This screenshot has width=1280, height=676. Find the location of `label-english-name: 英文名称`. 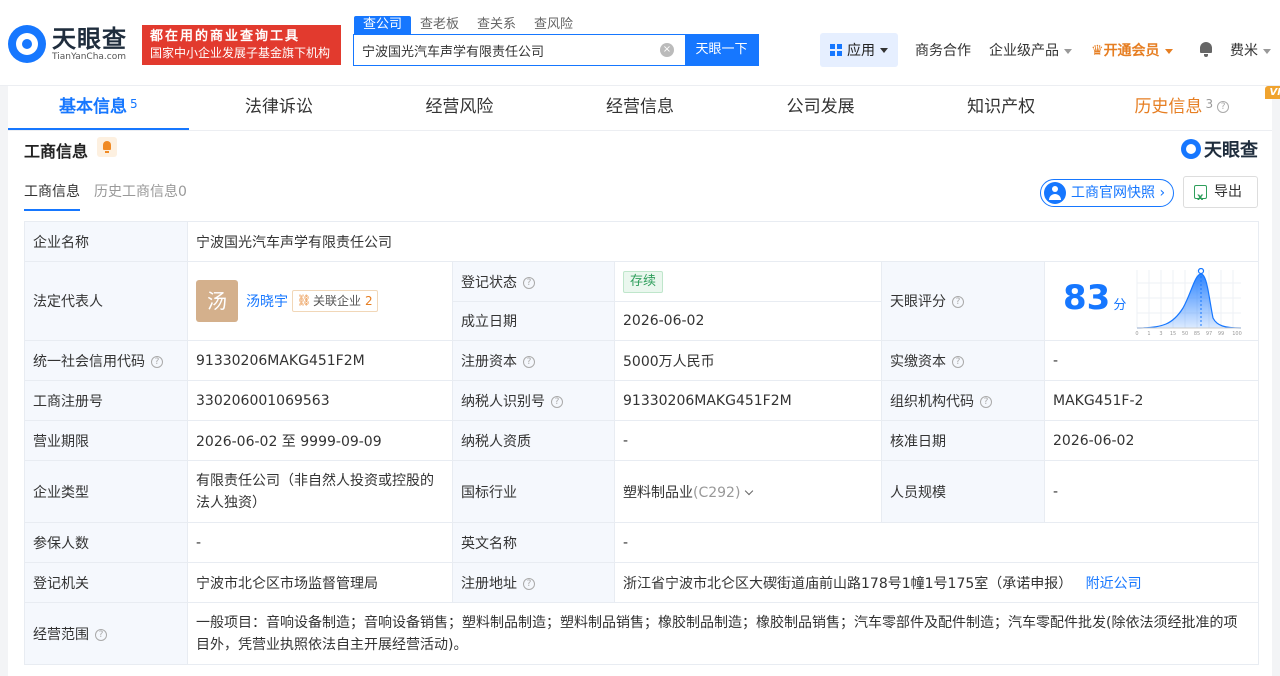

label-english-name: 英文名称 is located at coordinates (533, 542).